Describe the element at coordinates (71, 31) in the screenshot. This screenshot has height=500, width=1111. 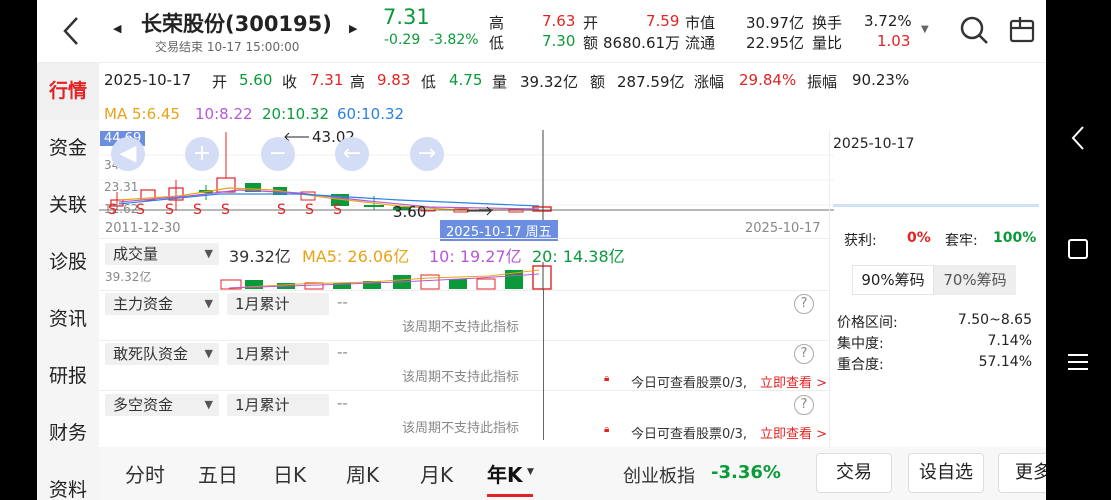
I see `back-icon` at that location.